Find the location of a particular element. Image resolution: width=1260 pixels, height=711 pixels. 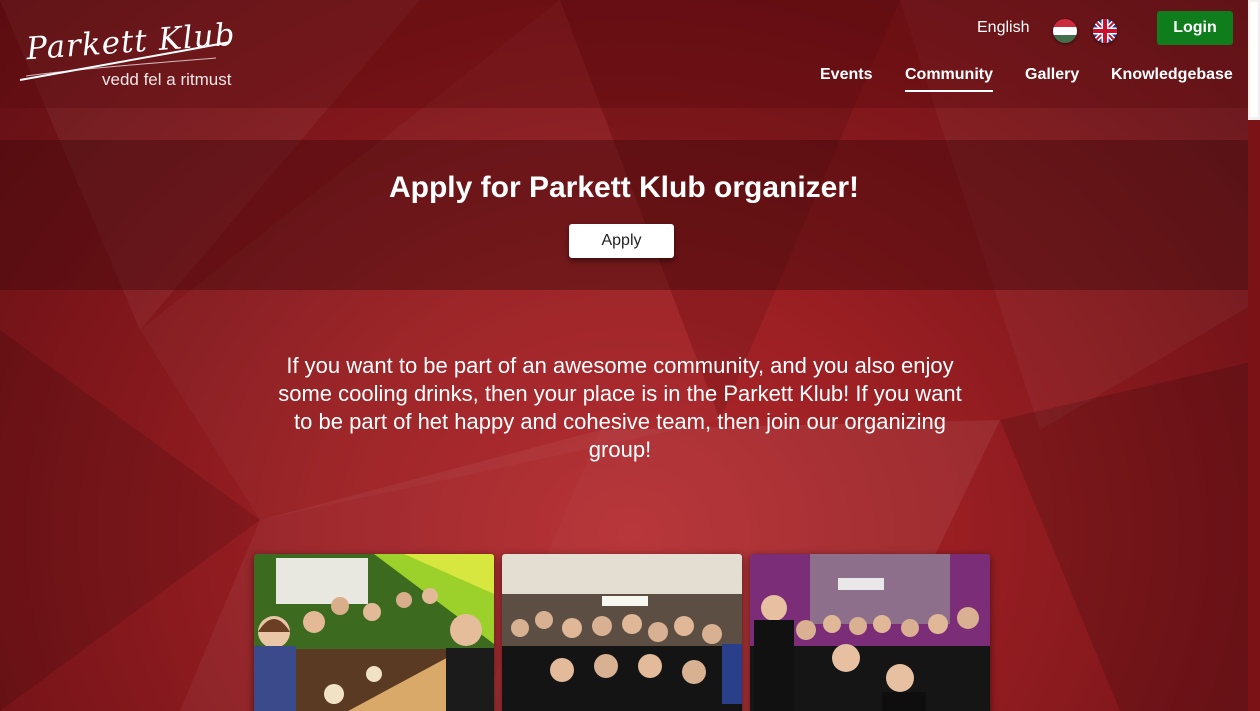

login-button: Login is located at coordinates (1195, 28).